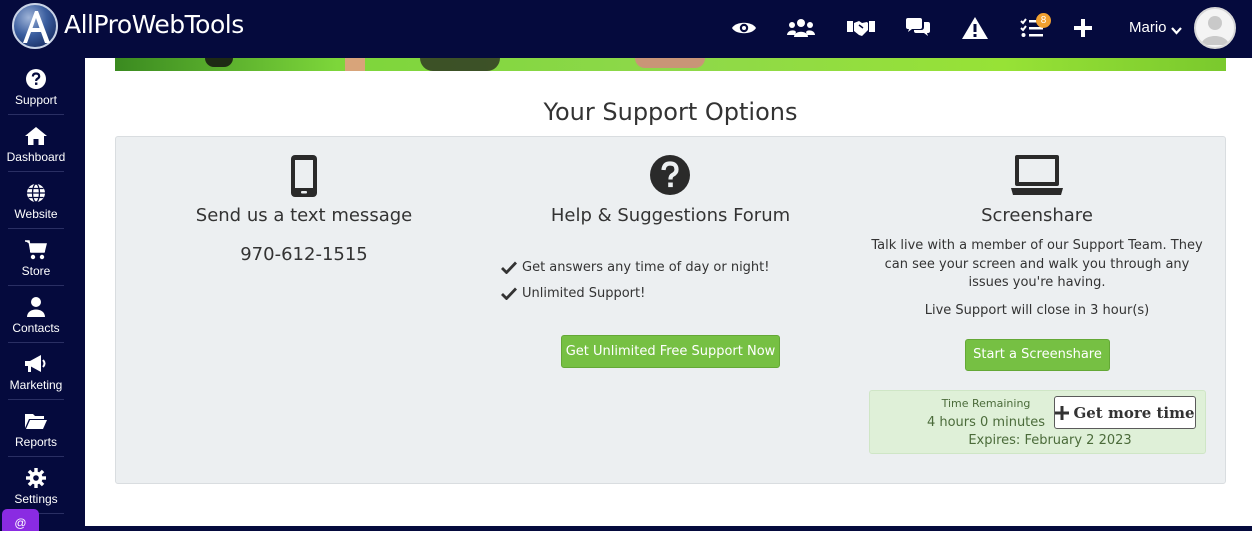 The width and height of the screenshot is (1252, 537). Describe the element at coordinates (304, 176) in the screenshot. I see `mobile-phone-icon` at that location.